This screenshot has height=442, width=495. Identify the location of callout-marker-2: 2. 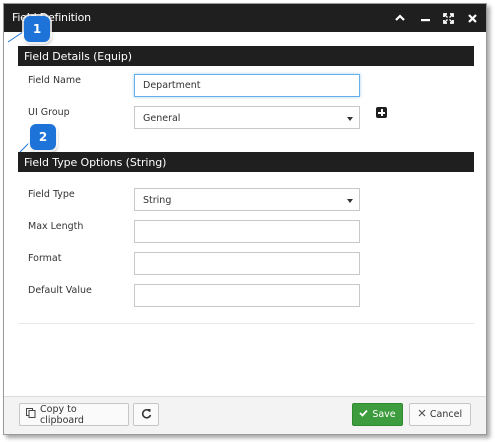
(43, 137).